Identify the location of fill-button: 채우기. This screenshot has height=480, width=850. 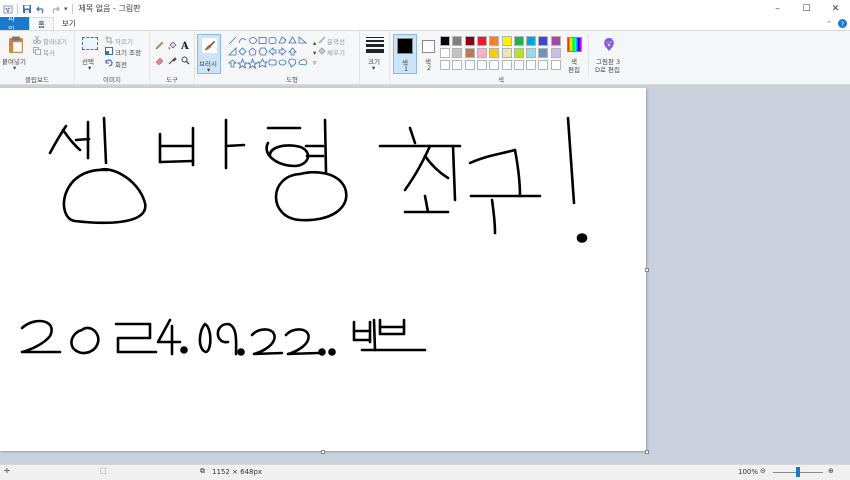
(336, 52).